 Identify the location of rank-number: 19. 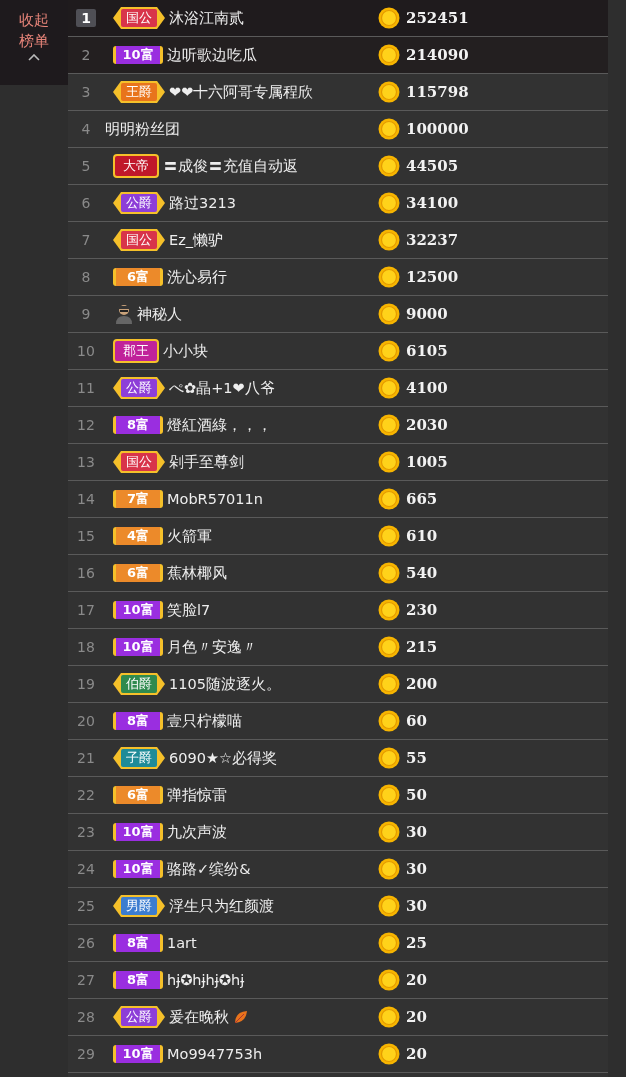
(86, 684).